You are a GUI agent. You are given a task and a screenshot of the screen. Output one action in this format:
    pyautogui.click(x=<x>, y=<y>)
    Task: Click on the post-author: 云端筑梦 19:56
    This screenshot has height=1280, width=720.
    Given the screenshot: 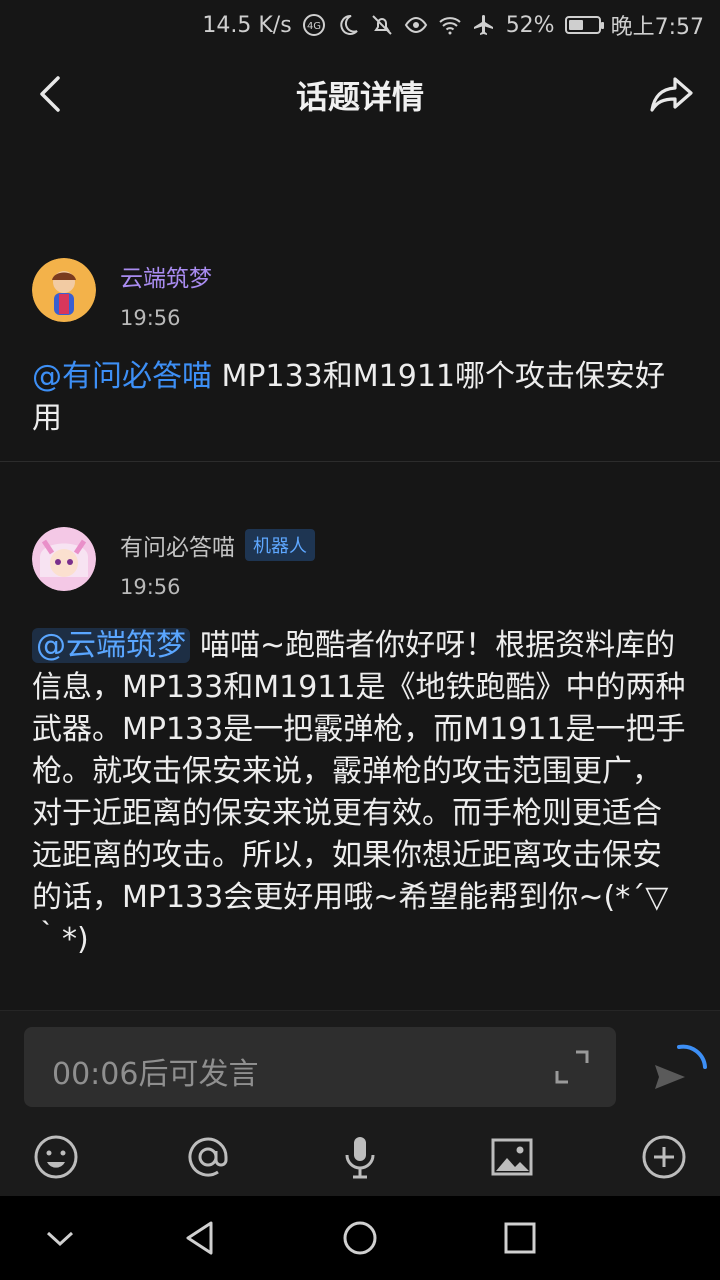 What is the action you would take?
    pyautogui.click(x=360, y=294)
    